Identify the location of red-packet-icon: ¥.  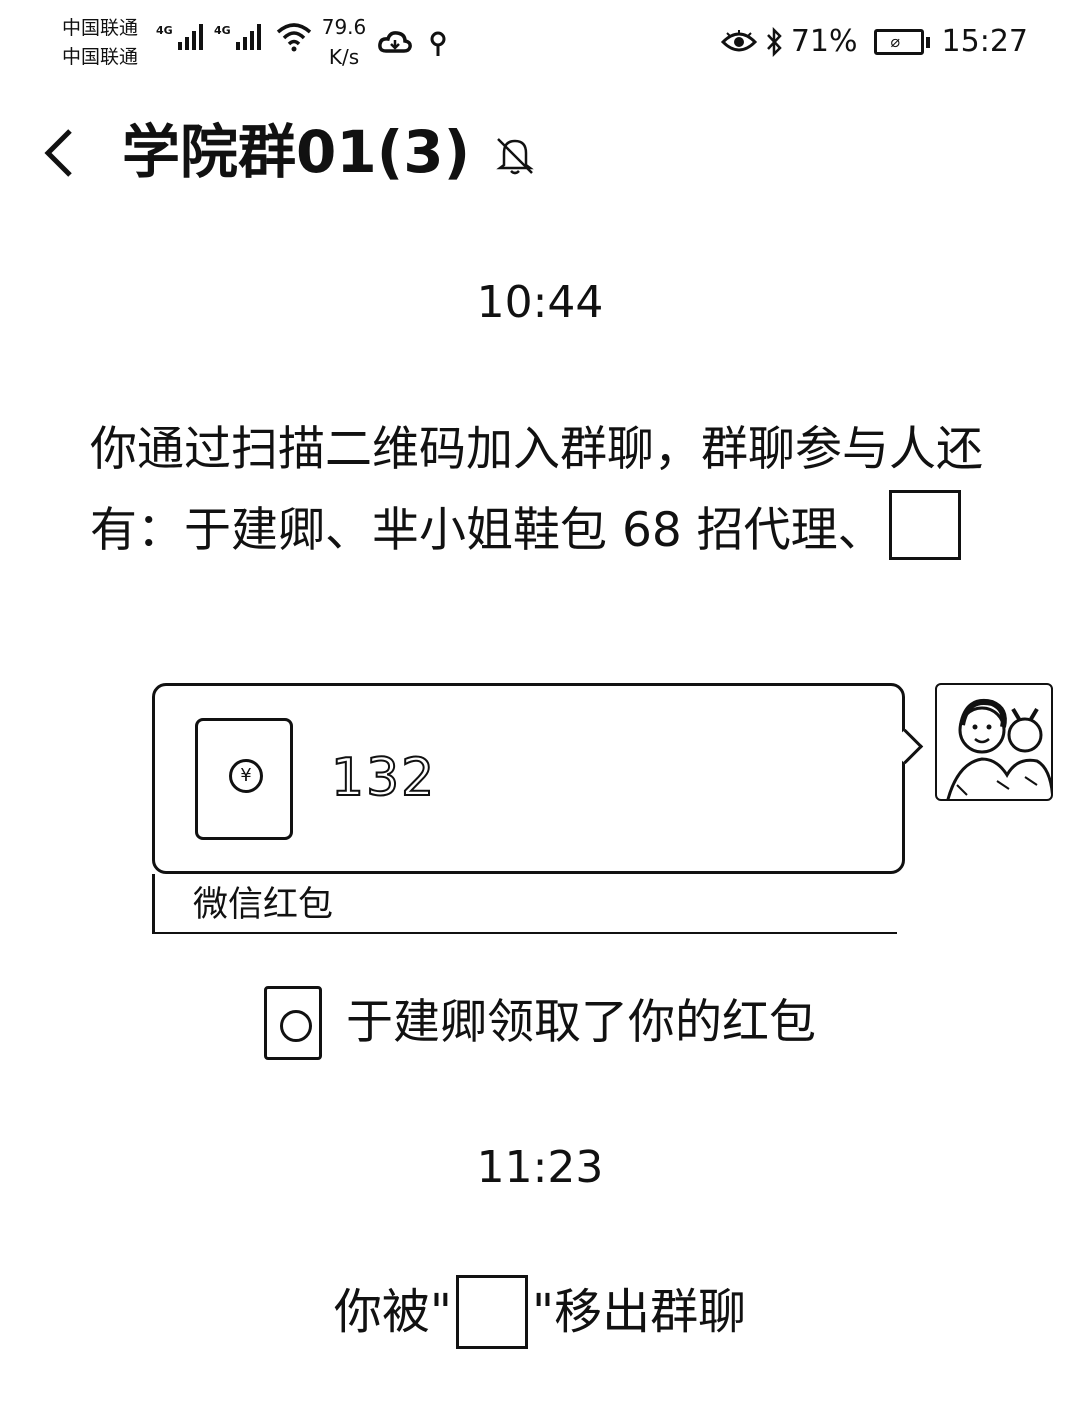
(244, 779).